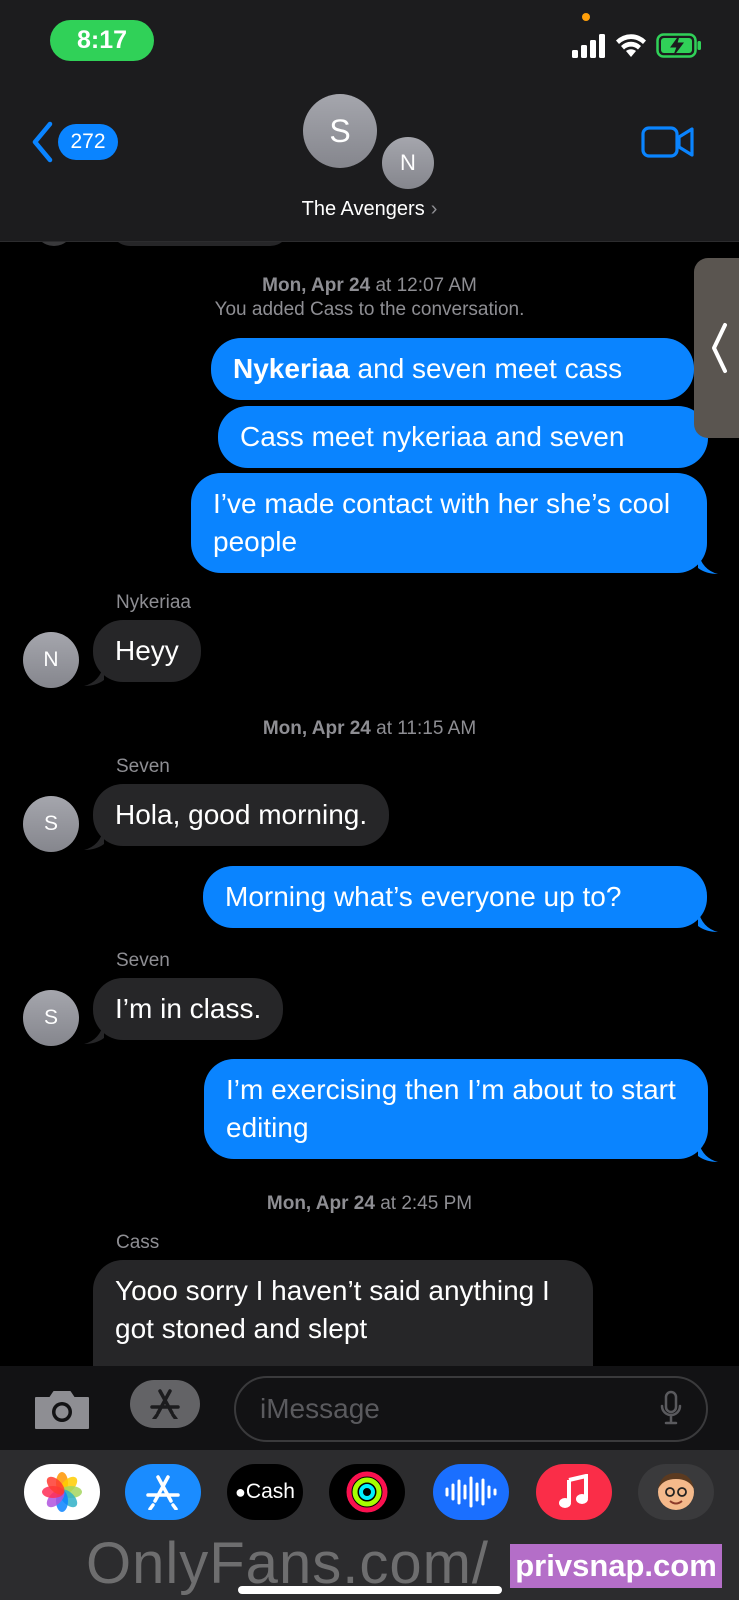 Image resolution: width=739 pixels, height=1600 pixels. What do you see at coordinates (88, 142) in the screenshot?
I see `unread-count-badge: 272` at bounding box center [88, 142].